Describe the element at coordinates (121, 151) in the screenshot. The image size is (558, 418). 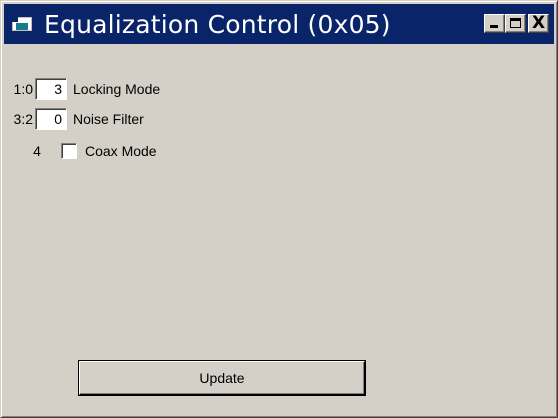
I see `coax-mode-label: Coax Mode` at that location.